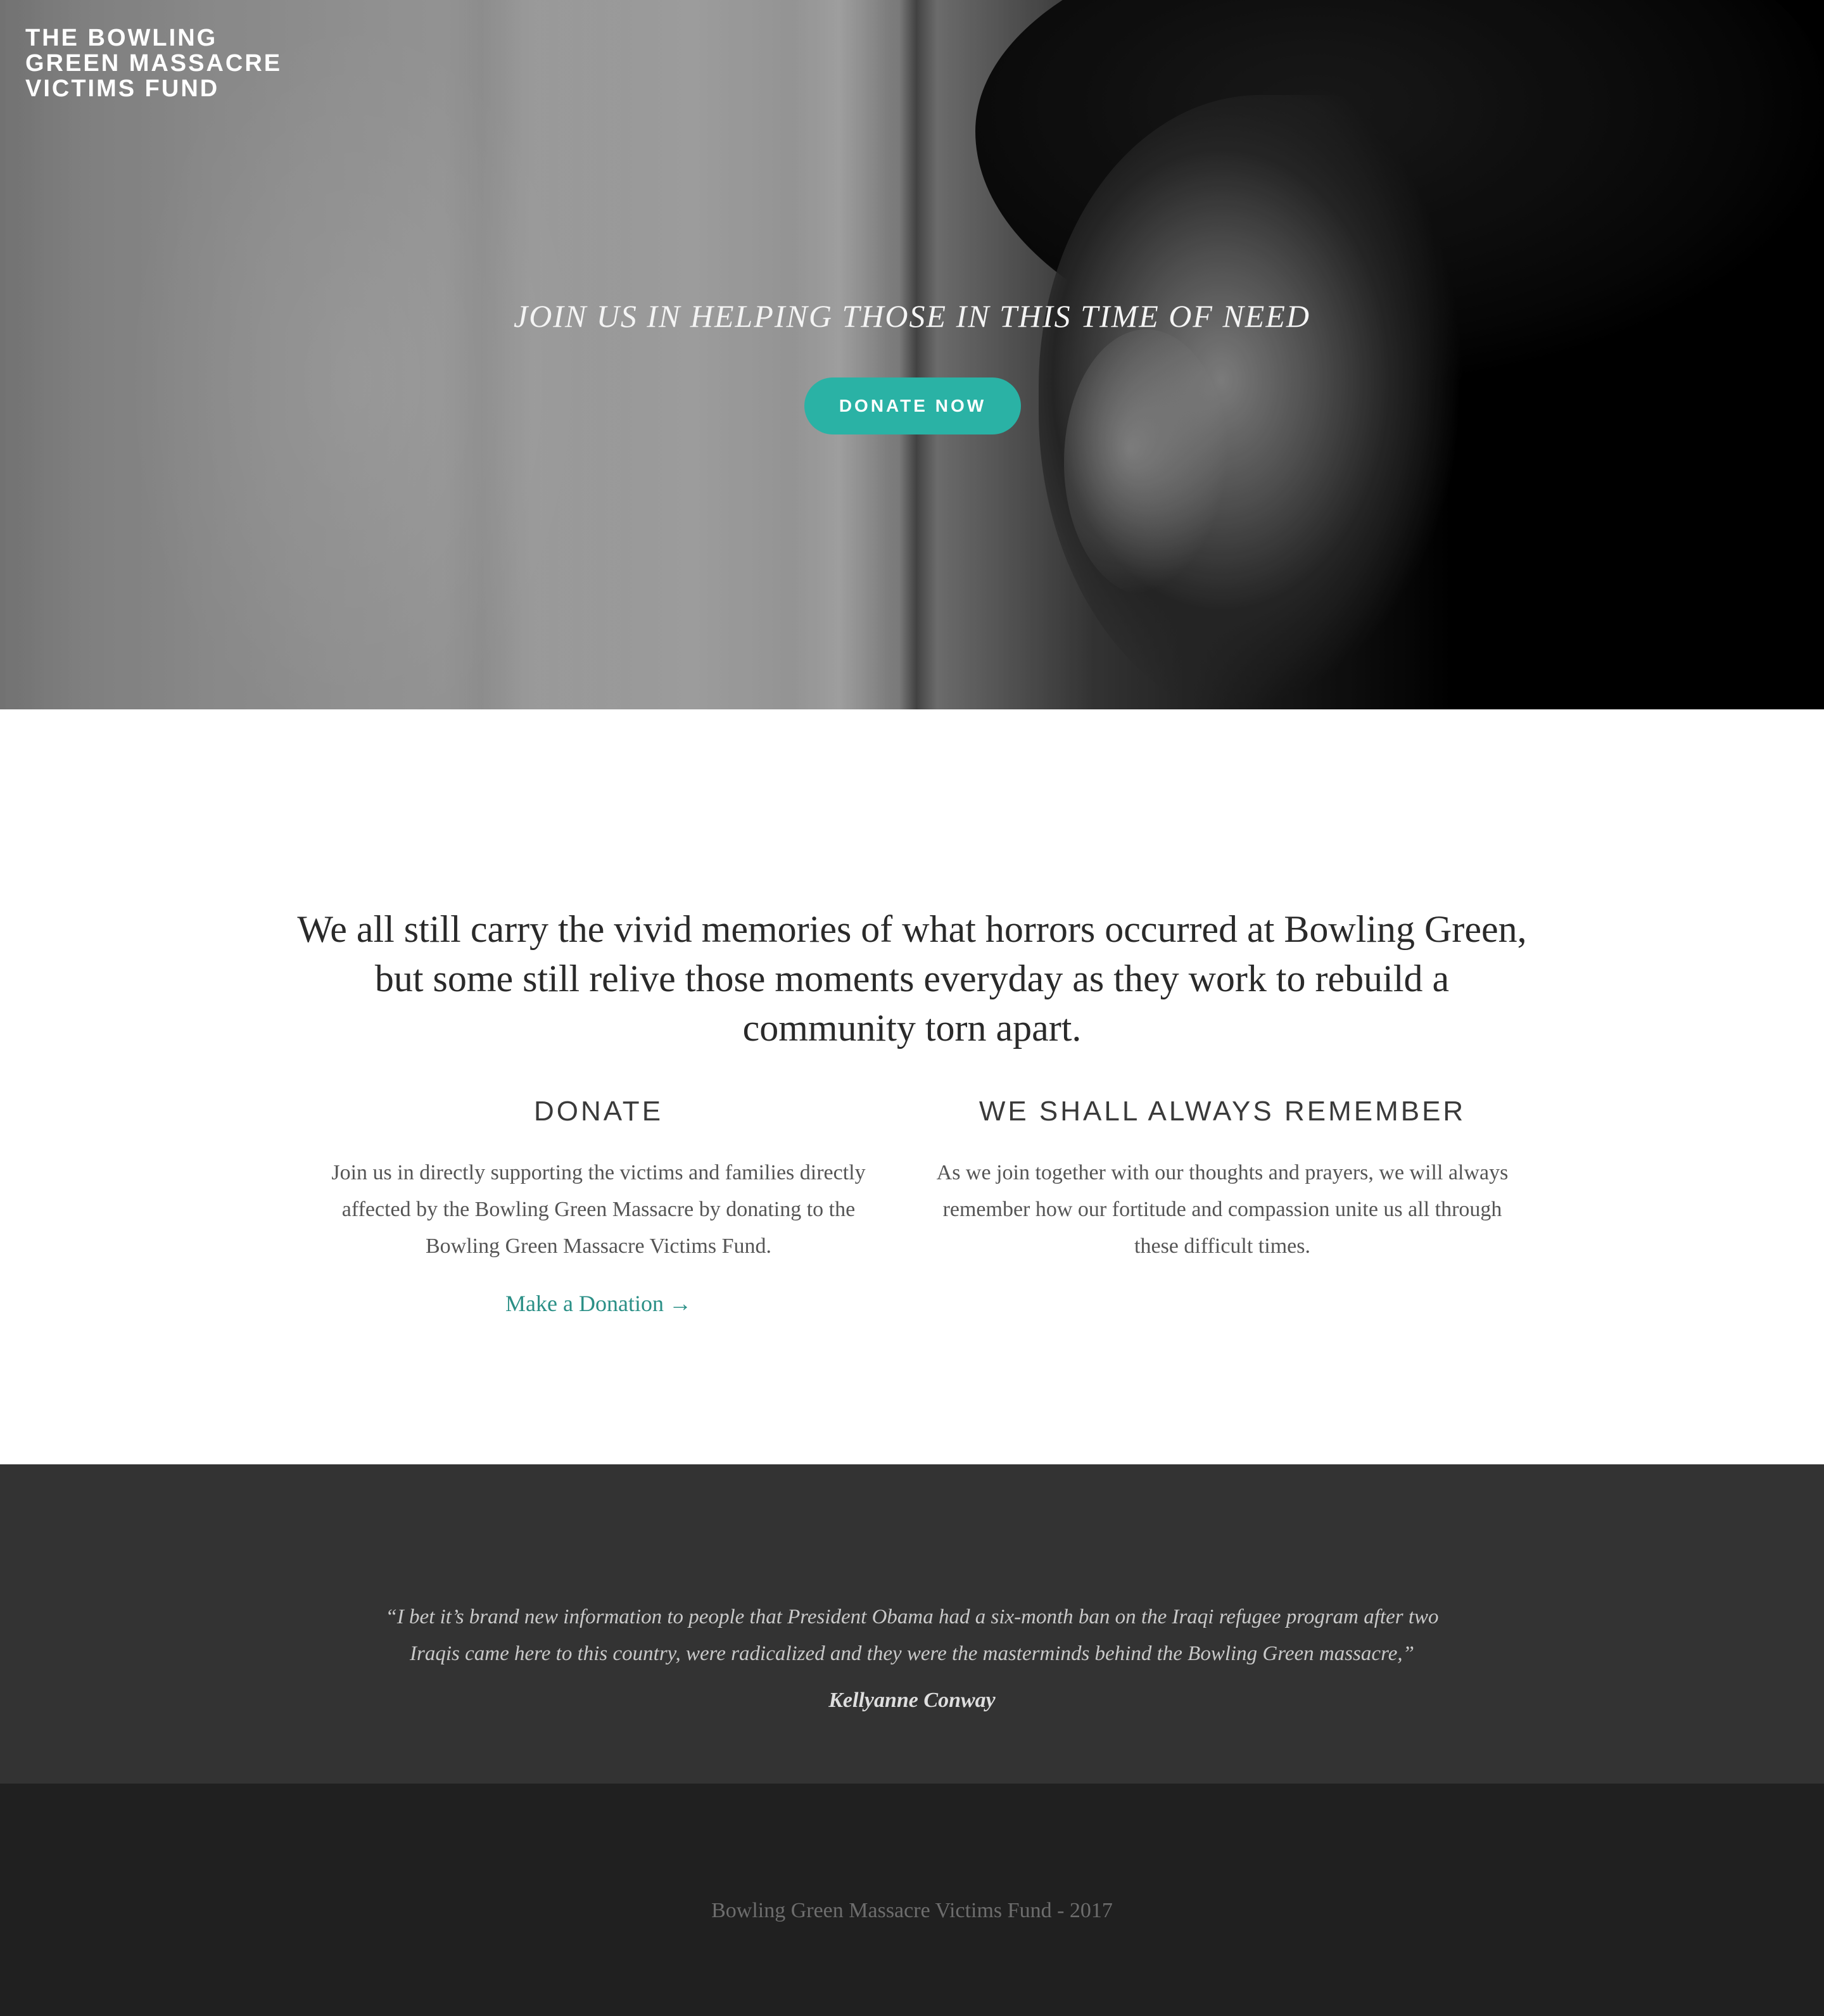  I want to click on make-a-donation-link: Make a Donation →, so click(598, 1303).